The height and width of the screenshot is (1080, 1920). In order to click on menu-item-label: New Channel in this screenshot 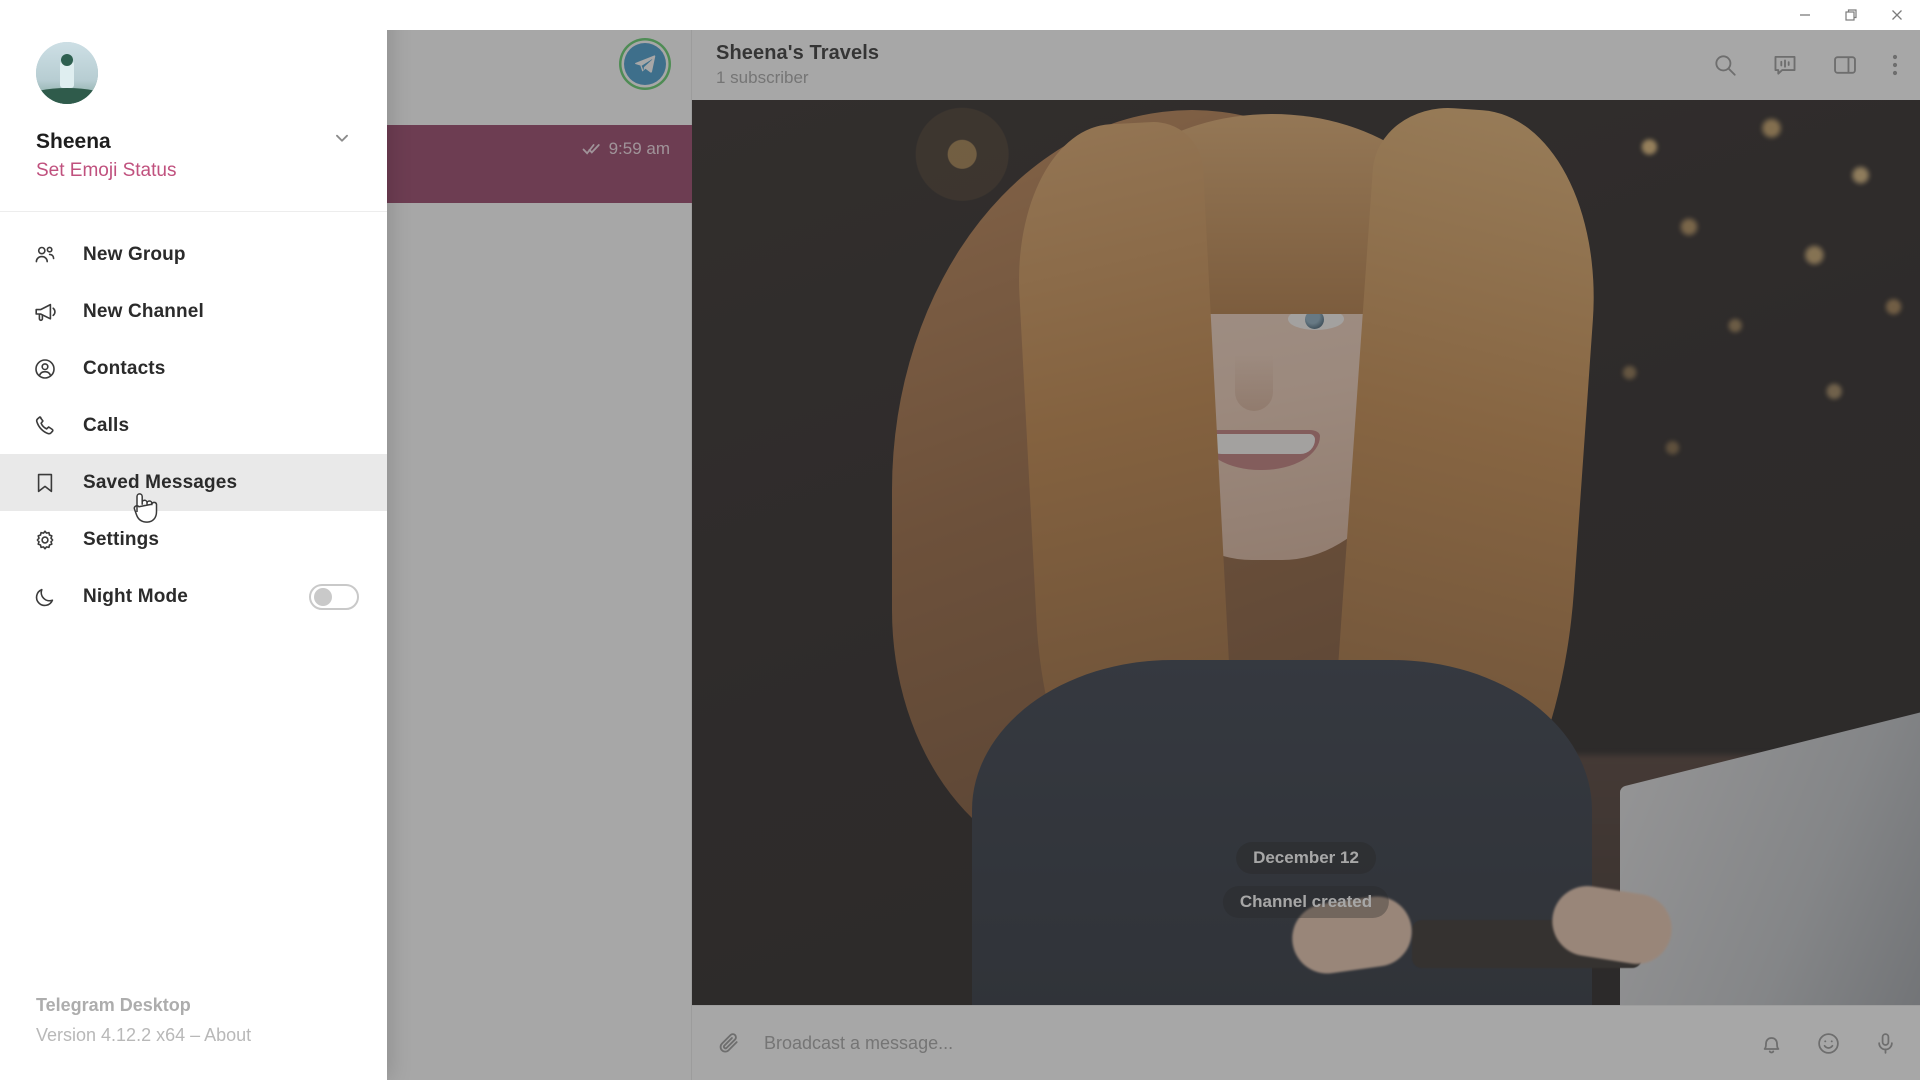, I will do `click(143, 311)`.